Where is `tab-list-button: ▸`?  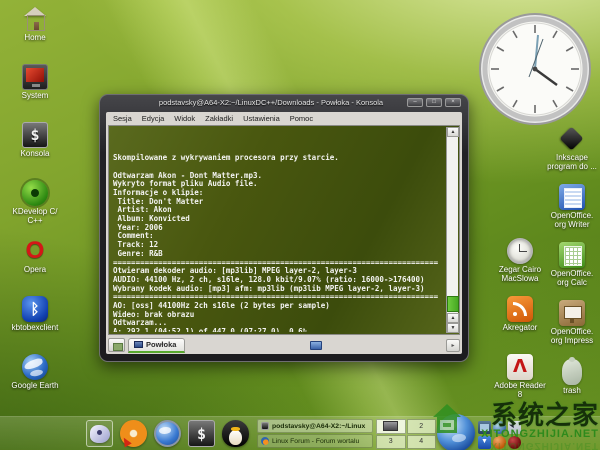 tab-list-button: ▸ is located at coordinates (453, 345).